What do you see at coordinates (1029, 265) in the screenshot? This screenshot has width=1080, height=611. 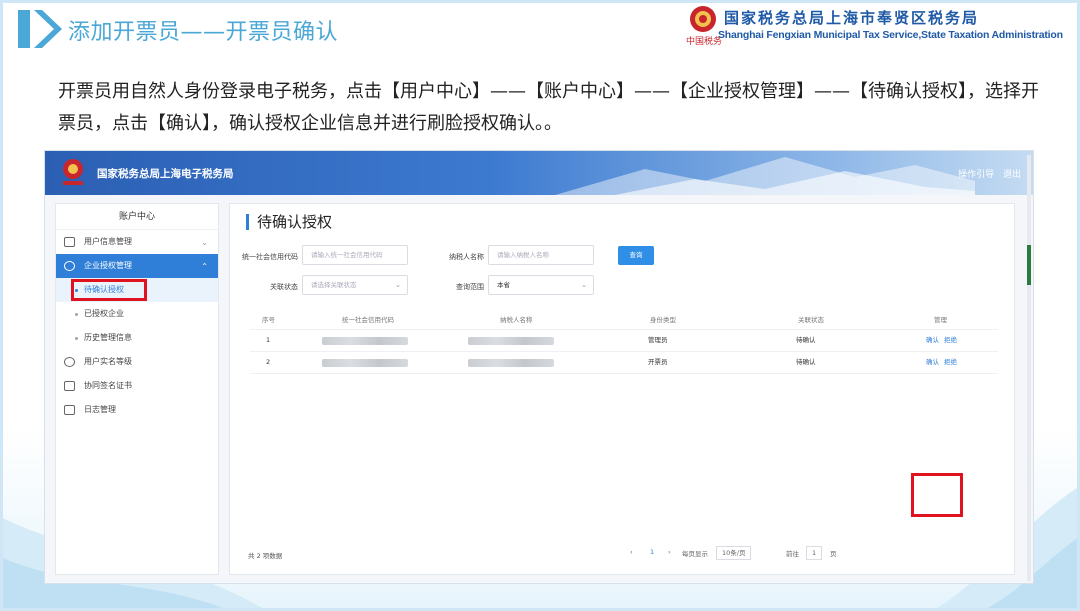 I see `scrollbar-thumb` at bounding box center [1029, 265].